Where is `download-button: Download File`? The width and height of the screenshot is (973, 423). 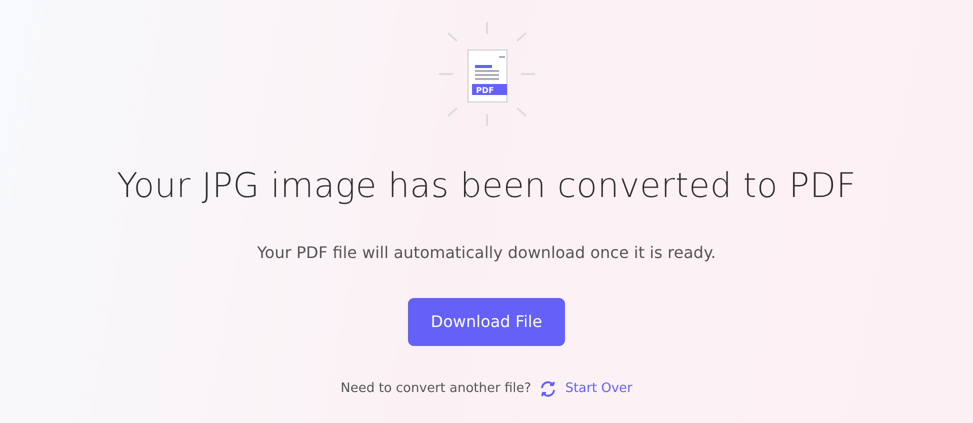
download-button: Download File is located at coordinates (487, 322).